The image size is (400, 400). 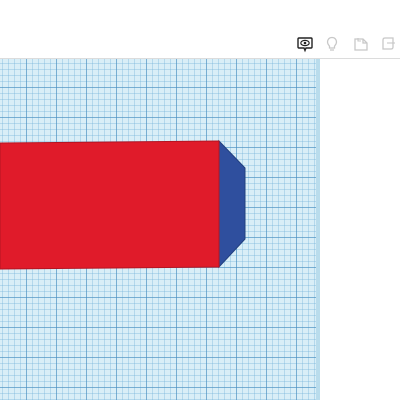 What do you see at coordinates (200, 44) in the screenshot?
I see `view-toolbar` at bounding box center [200, 44].